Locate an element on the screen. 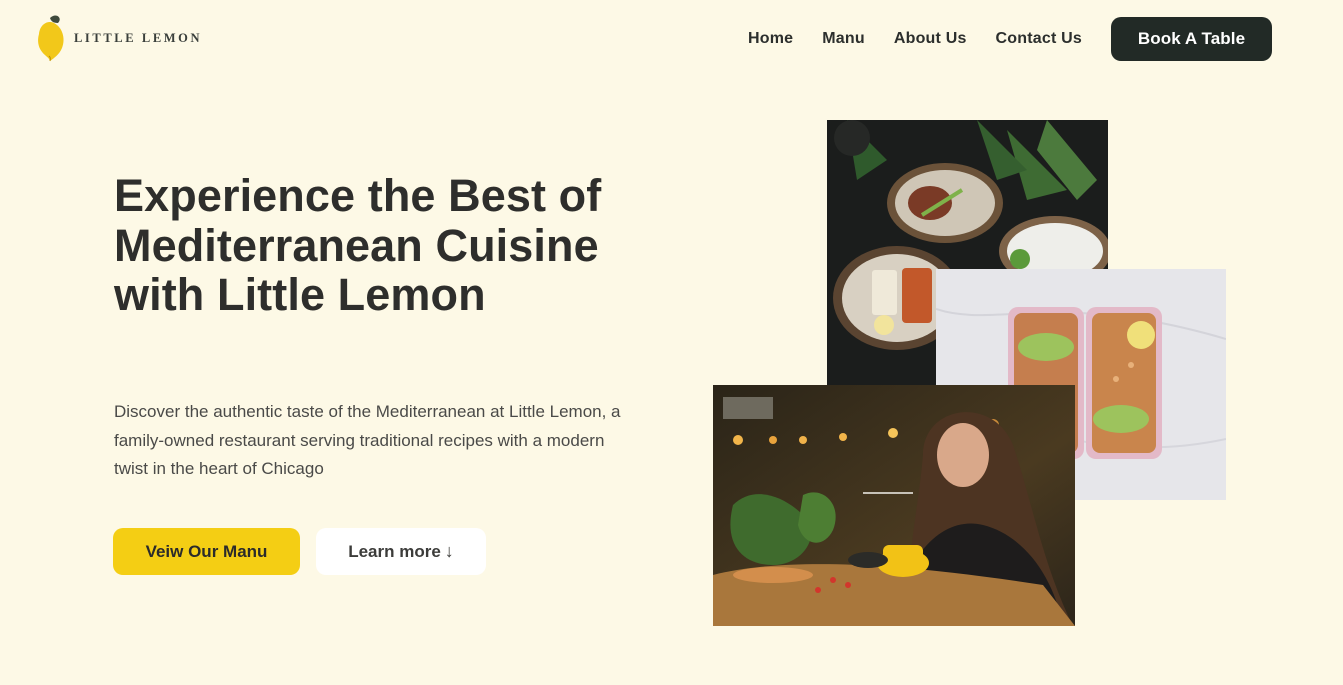  book-table-button: Book A Table is located at coordinates (1191, 39).